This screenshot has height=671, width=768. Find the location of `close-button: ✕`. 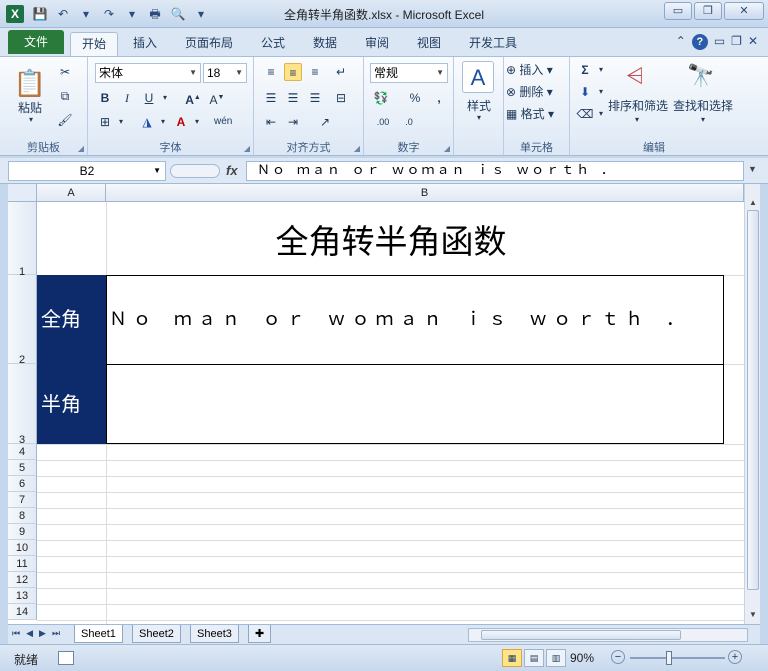

close-button: ✕ is located at coordinates (744, 11).